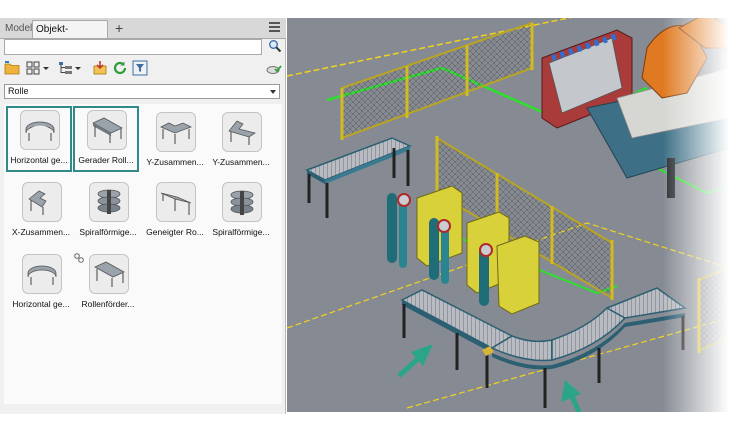 Image resolution: width=729 pixels, height=438 pixels. What do you see at coordinates (12, 68) in the screenshot?
I see `folder-icon` at bounding box center [12, 68].